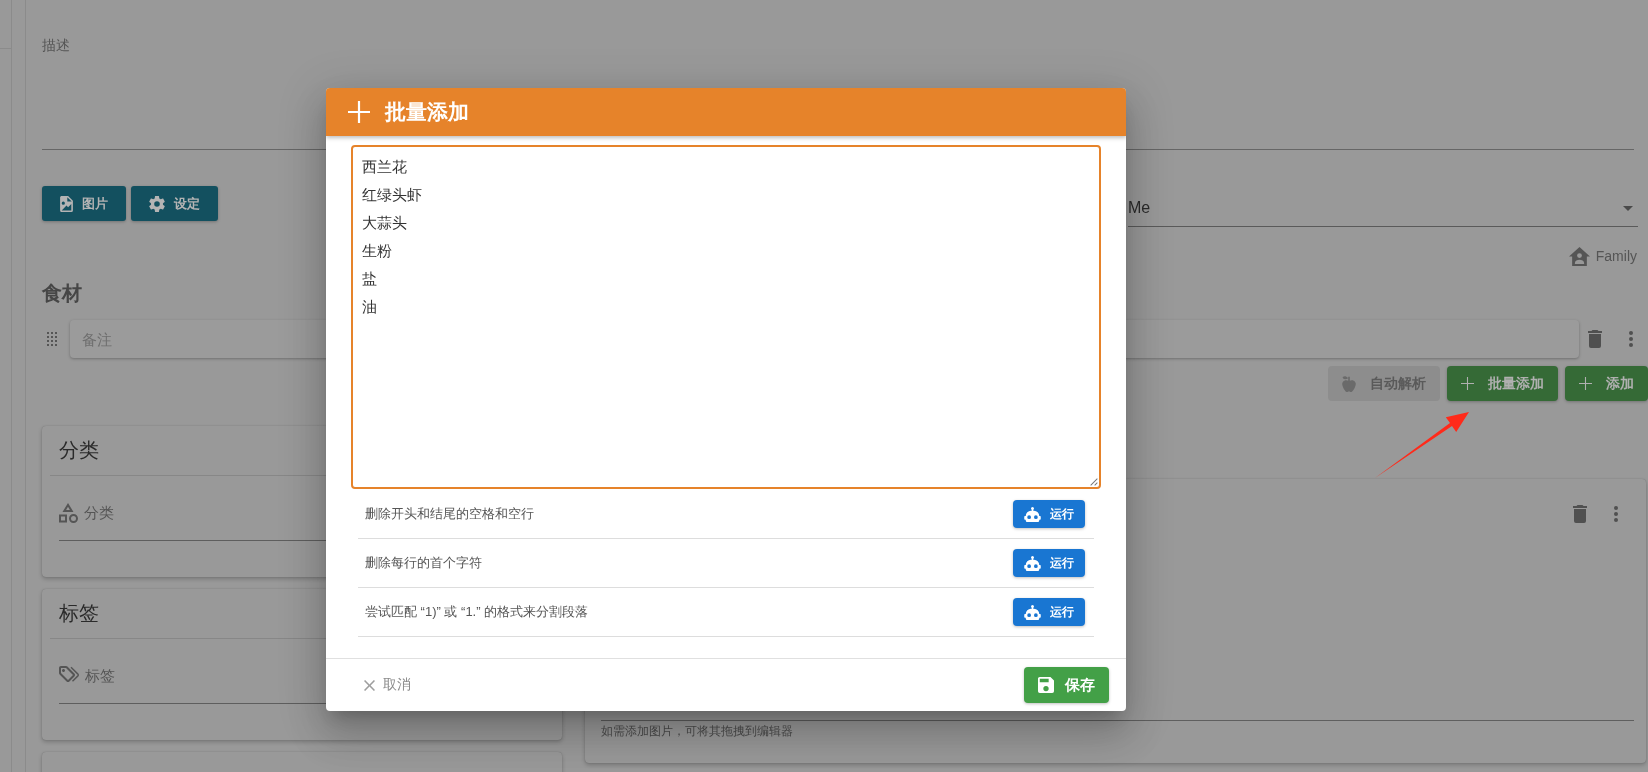 The image size is (1648, 772). Describe the element at coordinates (1502, 383) in the screenshot. I see `bulk-add-button: 批量添加` at that location.